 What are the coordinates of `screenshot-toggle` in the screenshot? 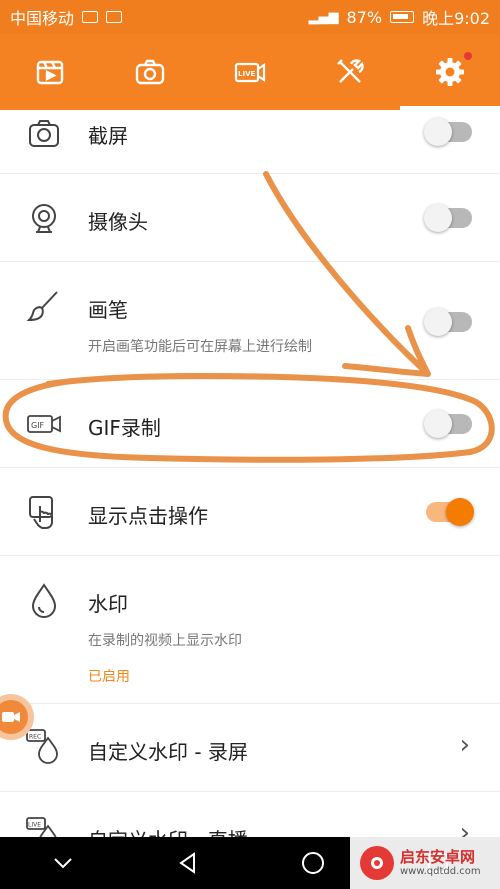 It's located at (448, 132).